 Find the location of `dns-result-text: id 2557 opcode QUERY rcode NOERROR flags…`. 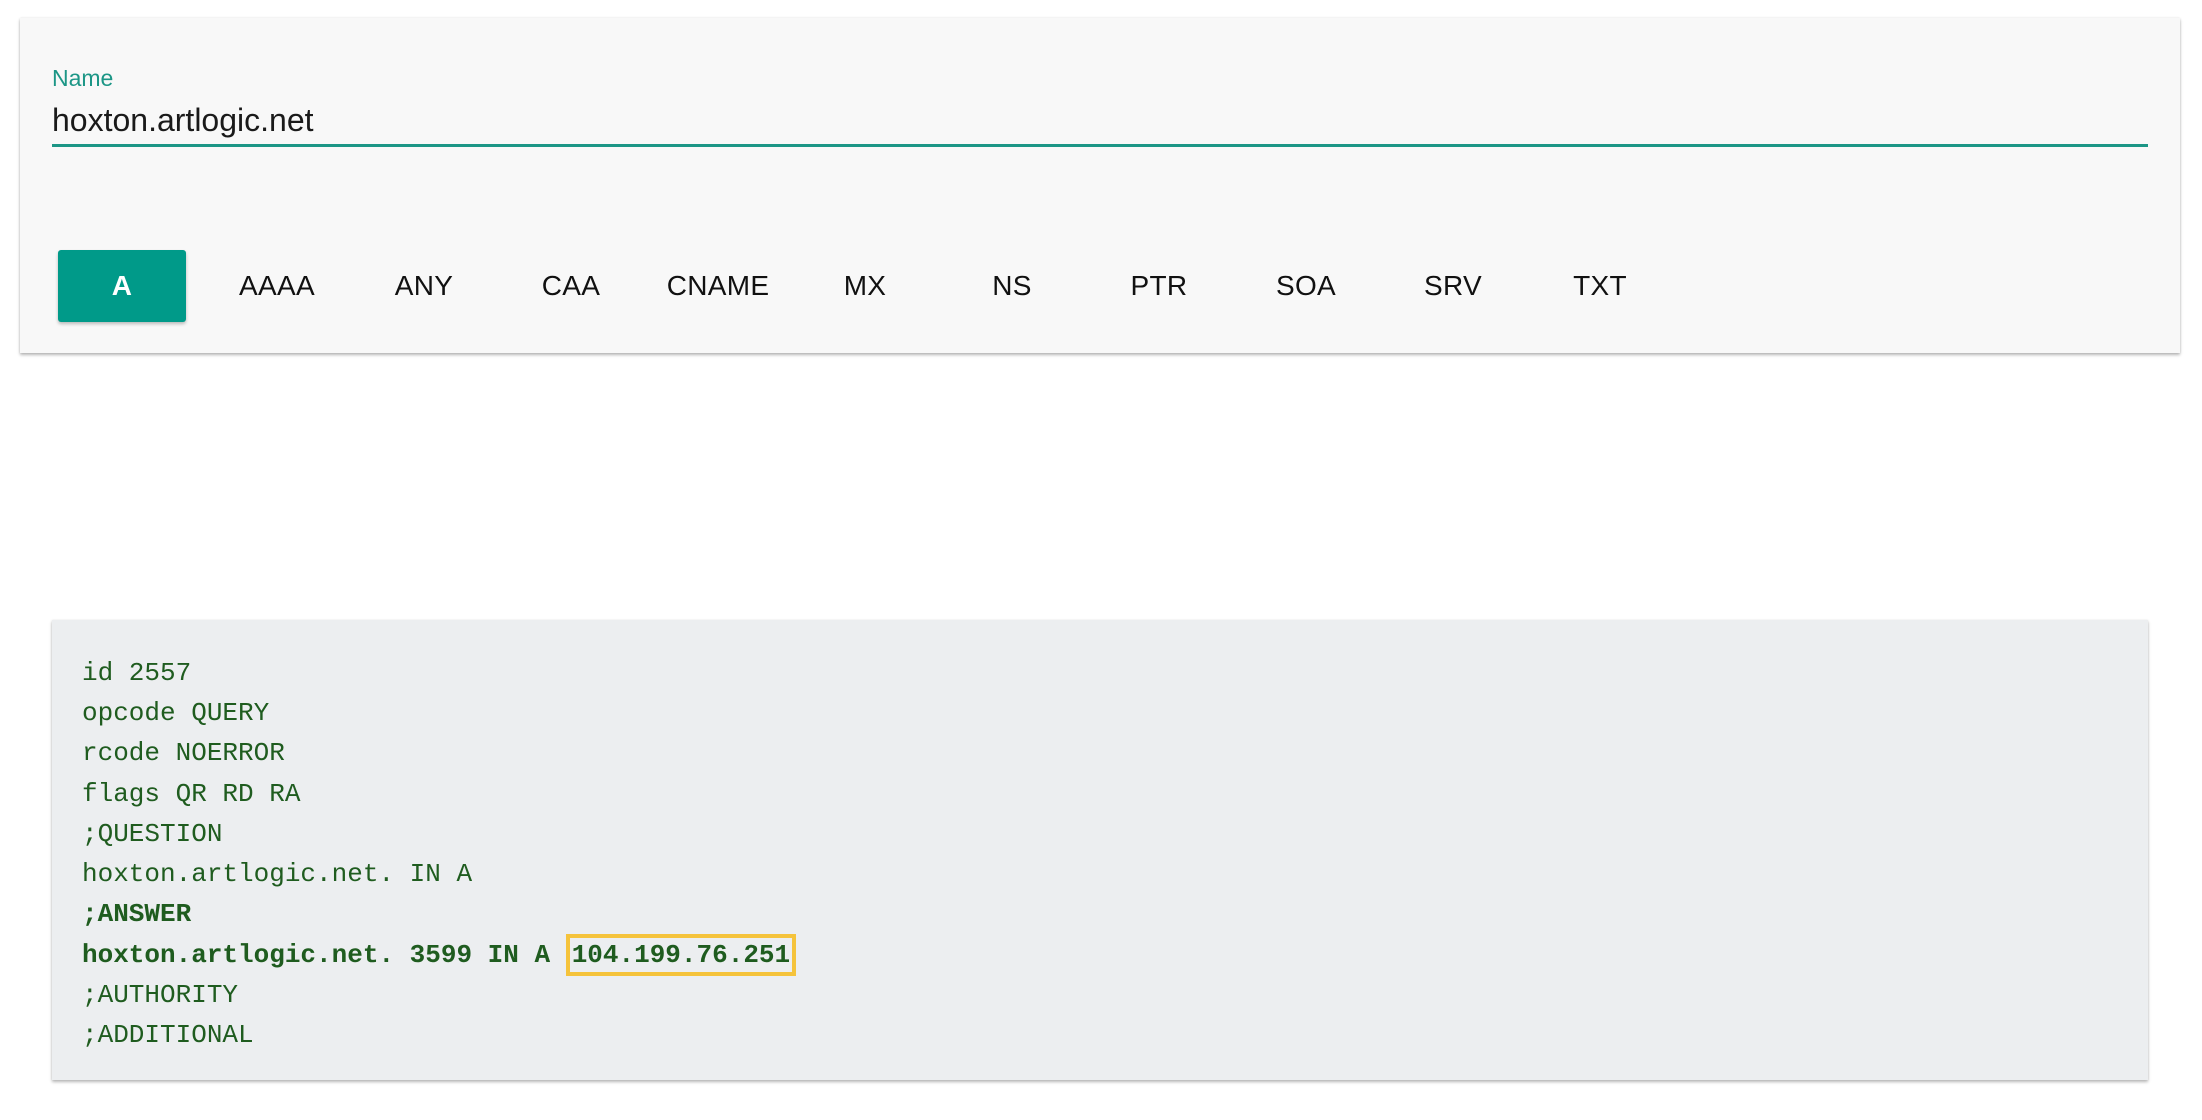

dns-result-text: id 2557 opcode QUERY rcode NOERROR flags… is located at coordinates (439, 854).